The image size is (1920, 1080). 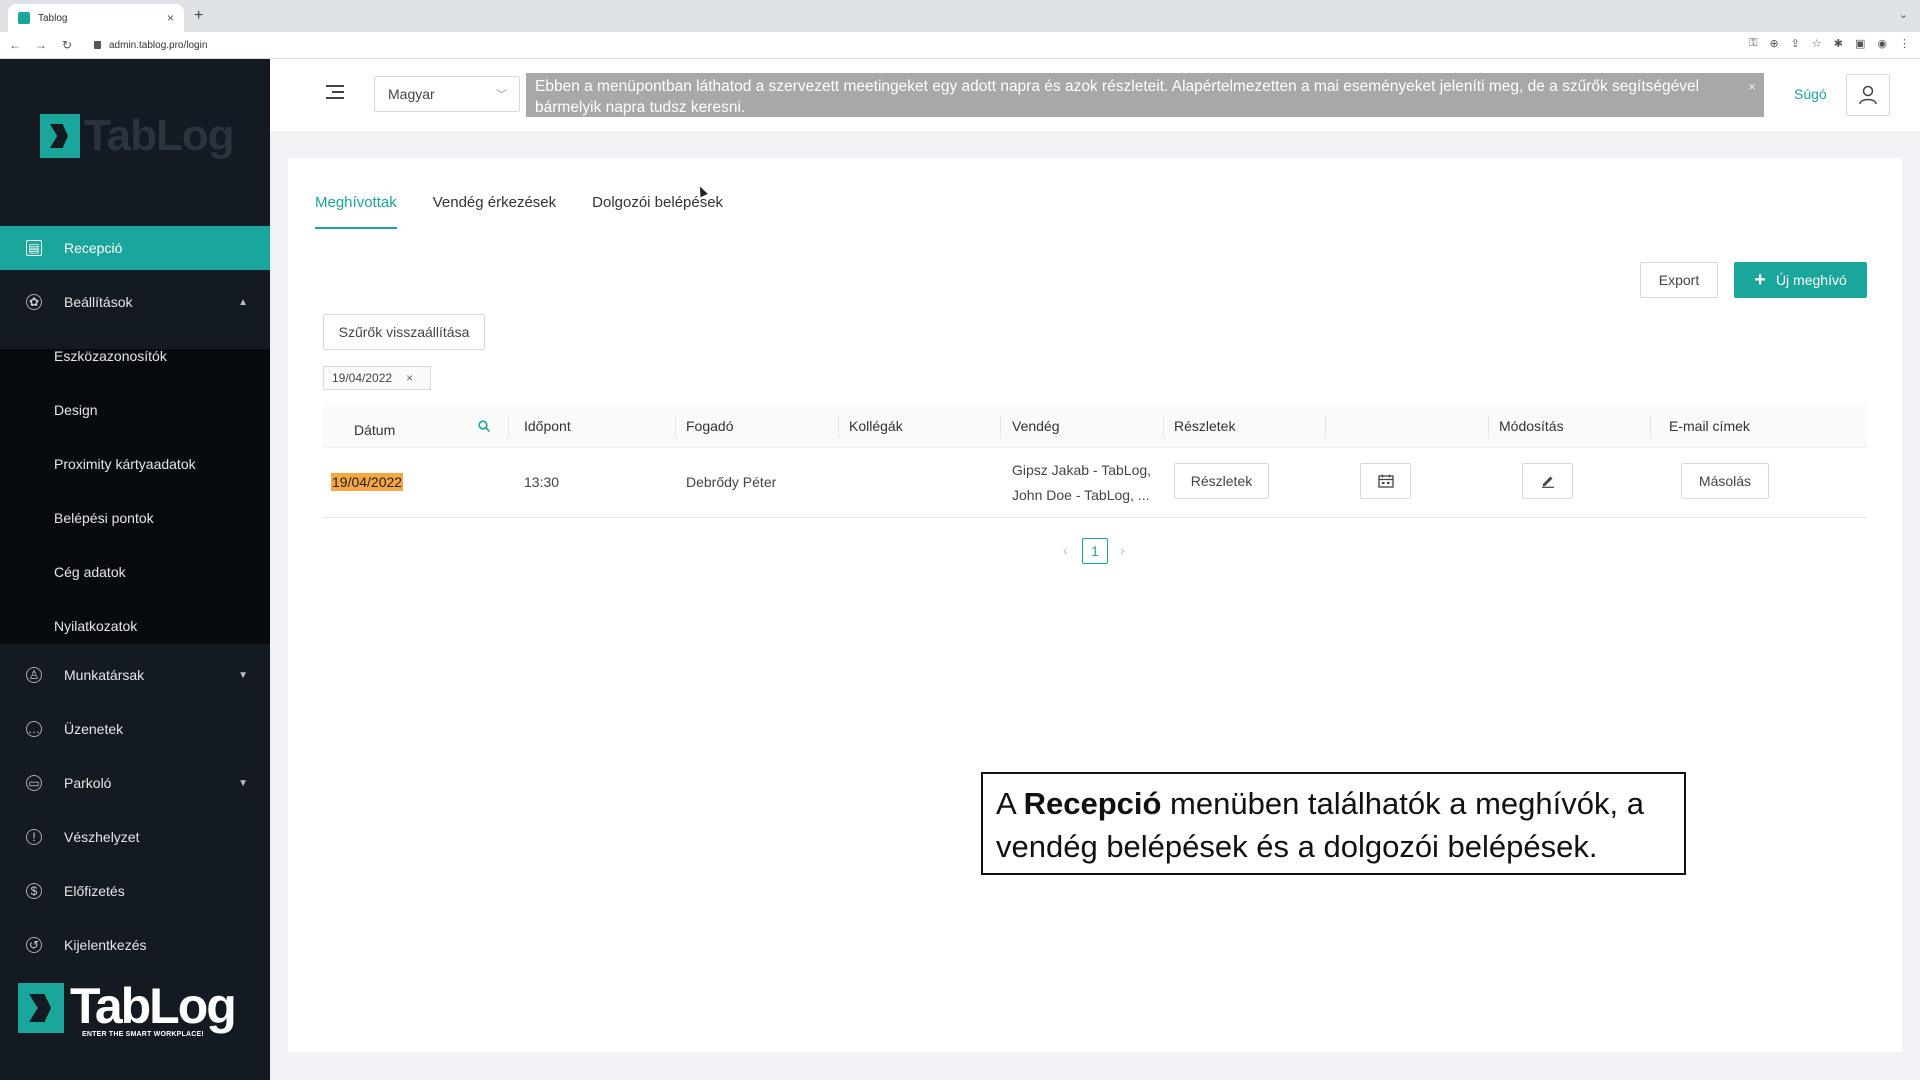 I want to click on sidepanel-icon: ▣, so click(x=1860, y=43).